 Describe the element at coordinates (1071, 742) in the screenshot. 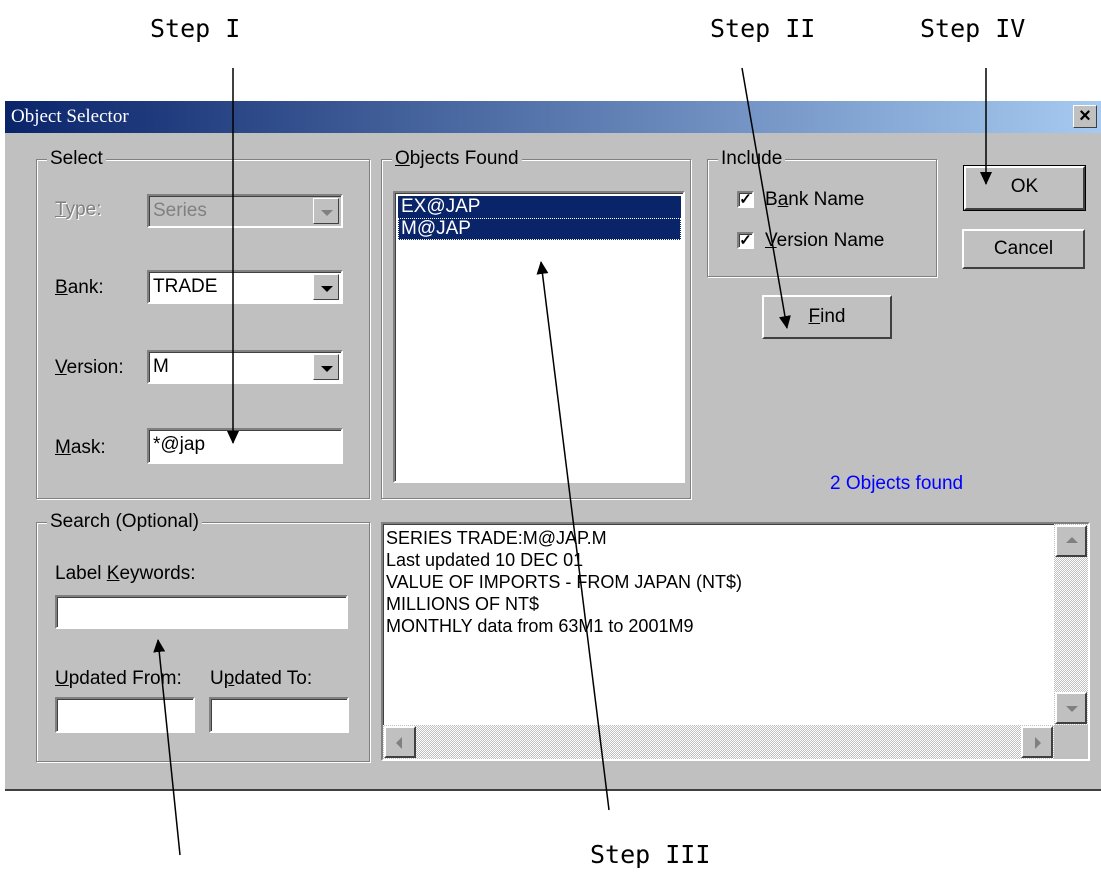

I see `scroll-corner` at that location.